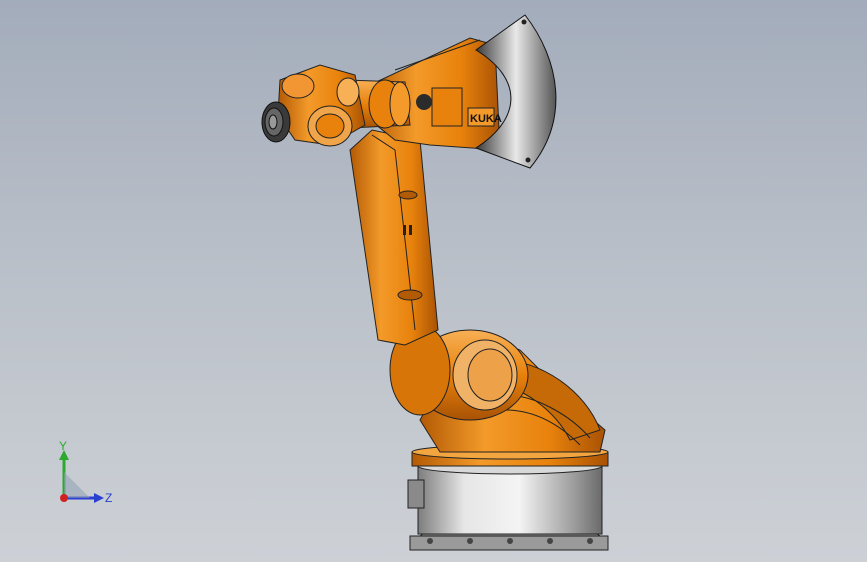  Describe the element at coordinates (108, 498) in the screenshot. I see `z-axis-label: Z` at that location.